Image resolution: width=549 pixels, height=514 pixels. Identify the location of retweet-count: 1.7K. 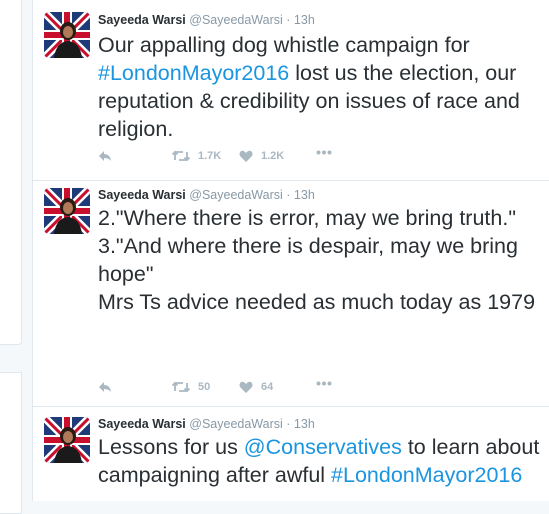
(210, 156).